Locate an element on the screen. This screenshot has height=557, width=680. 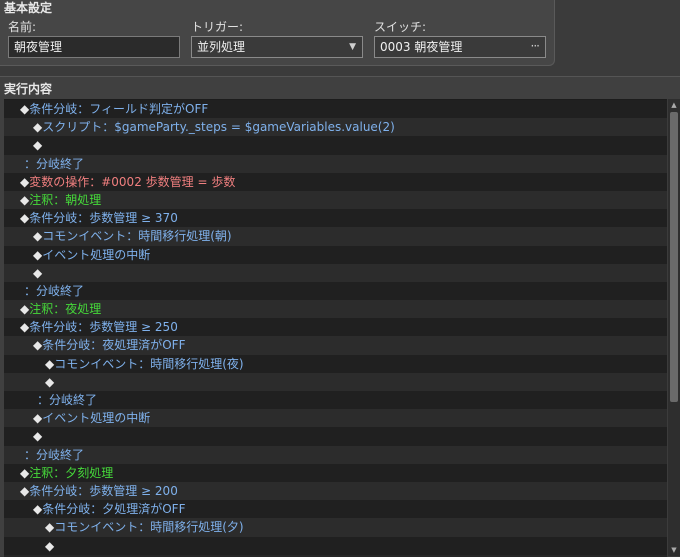
command-row: ◆条件分岐：歩数管理 ≥ 200 is located at coordinates (335, 491).